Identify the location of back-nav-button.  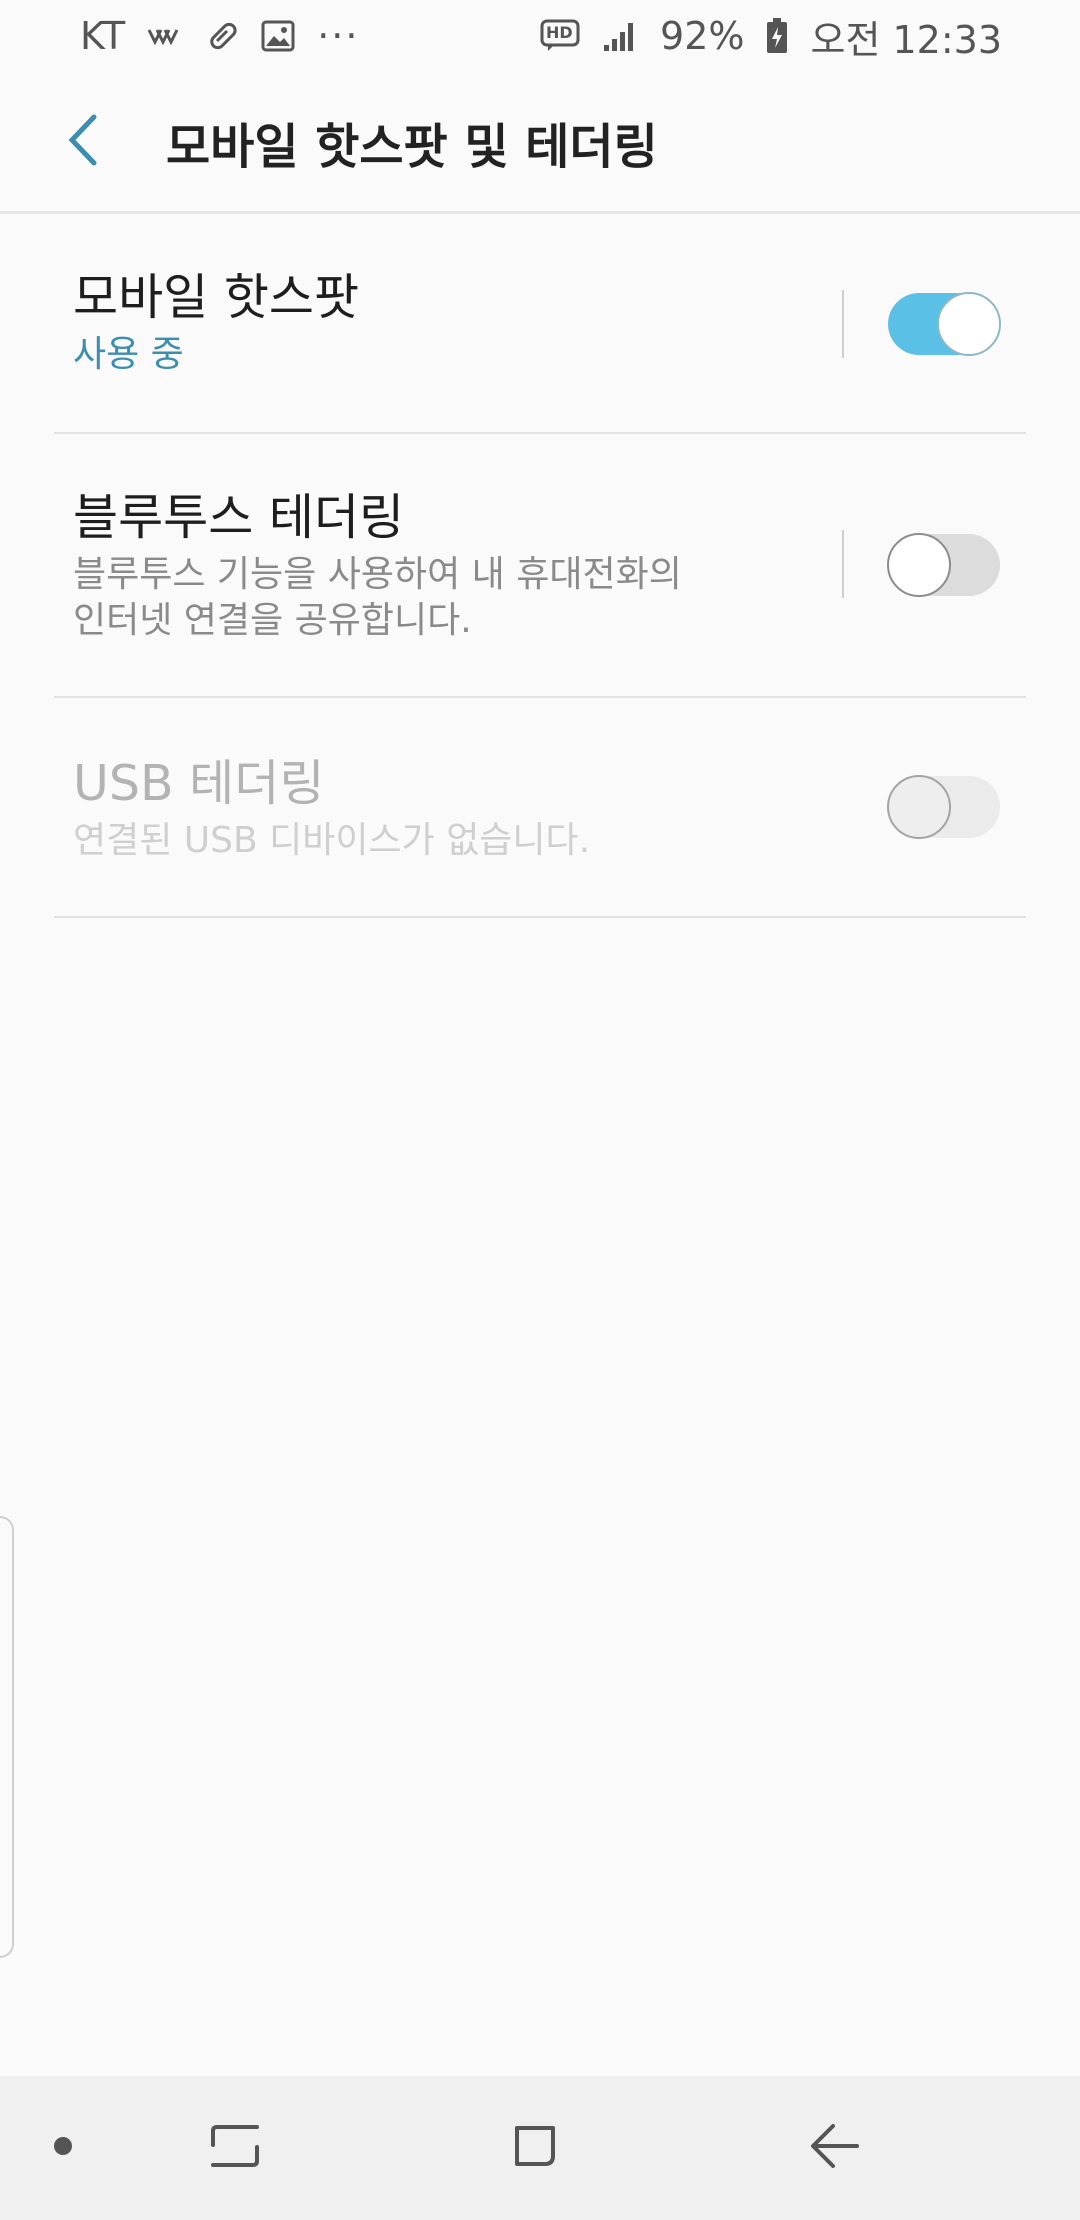
(835, 2148).